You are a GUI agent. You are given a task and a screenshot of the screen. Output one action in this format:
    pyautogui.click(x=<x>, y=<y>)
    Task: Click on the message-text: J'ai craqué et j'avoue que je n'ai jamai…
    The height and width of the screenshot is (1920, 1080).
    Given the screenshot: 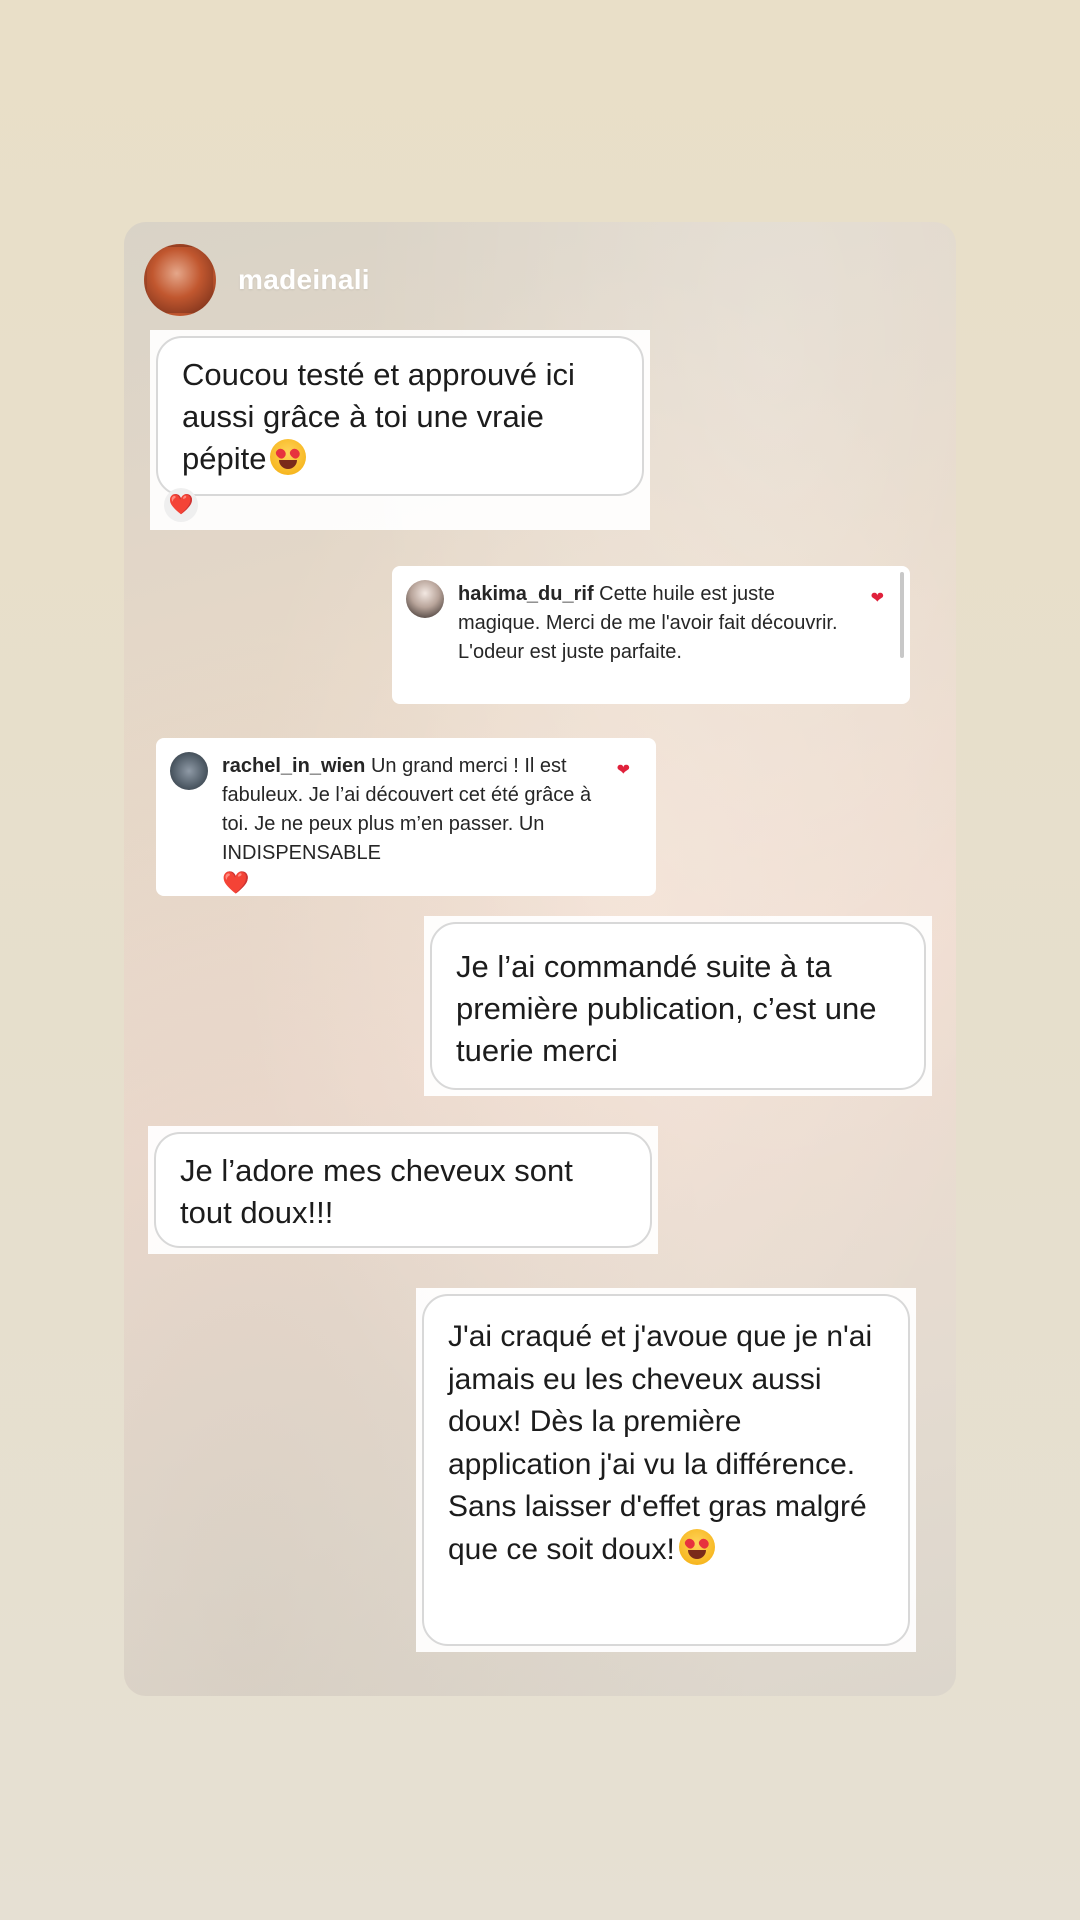 What is the action you would take?
    pyautogui.click(x=660, y=1443)
    